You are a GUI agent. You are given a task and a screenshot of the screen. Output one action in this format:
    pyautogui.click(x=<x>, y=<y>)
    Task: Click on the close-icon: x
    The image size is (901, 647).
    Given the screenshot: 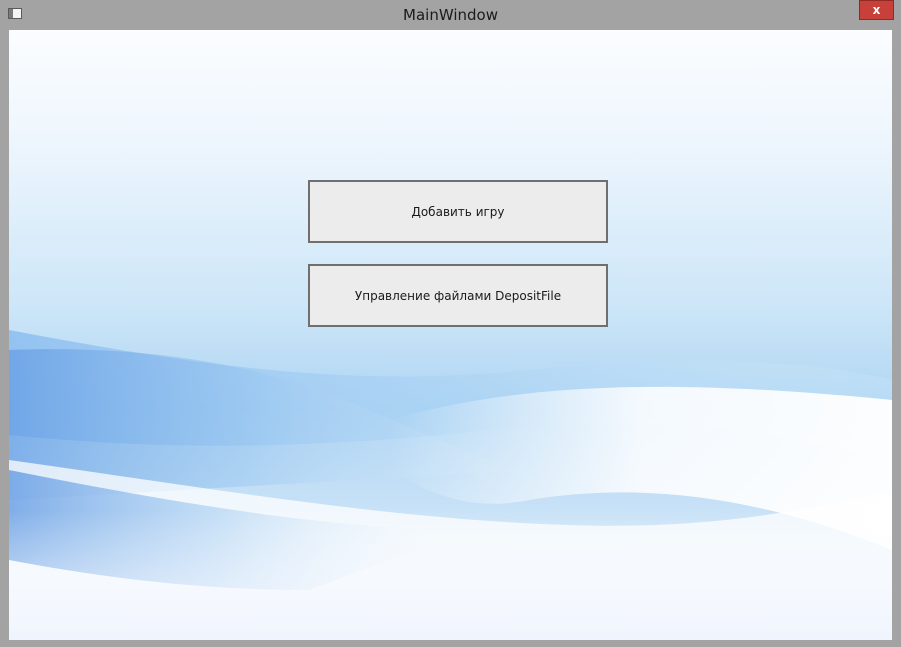 What is the action you would take?
    pyautogui.click(x=876, y=10)
    